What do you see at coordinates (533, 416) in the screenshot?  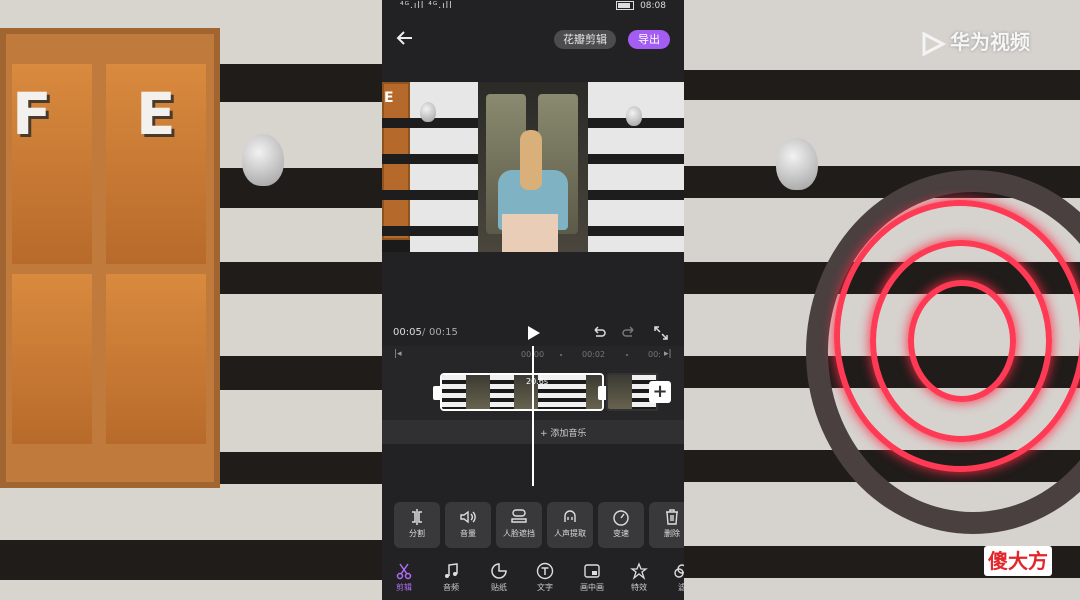 I see `playhead` at bounding box center [533, 416].